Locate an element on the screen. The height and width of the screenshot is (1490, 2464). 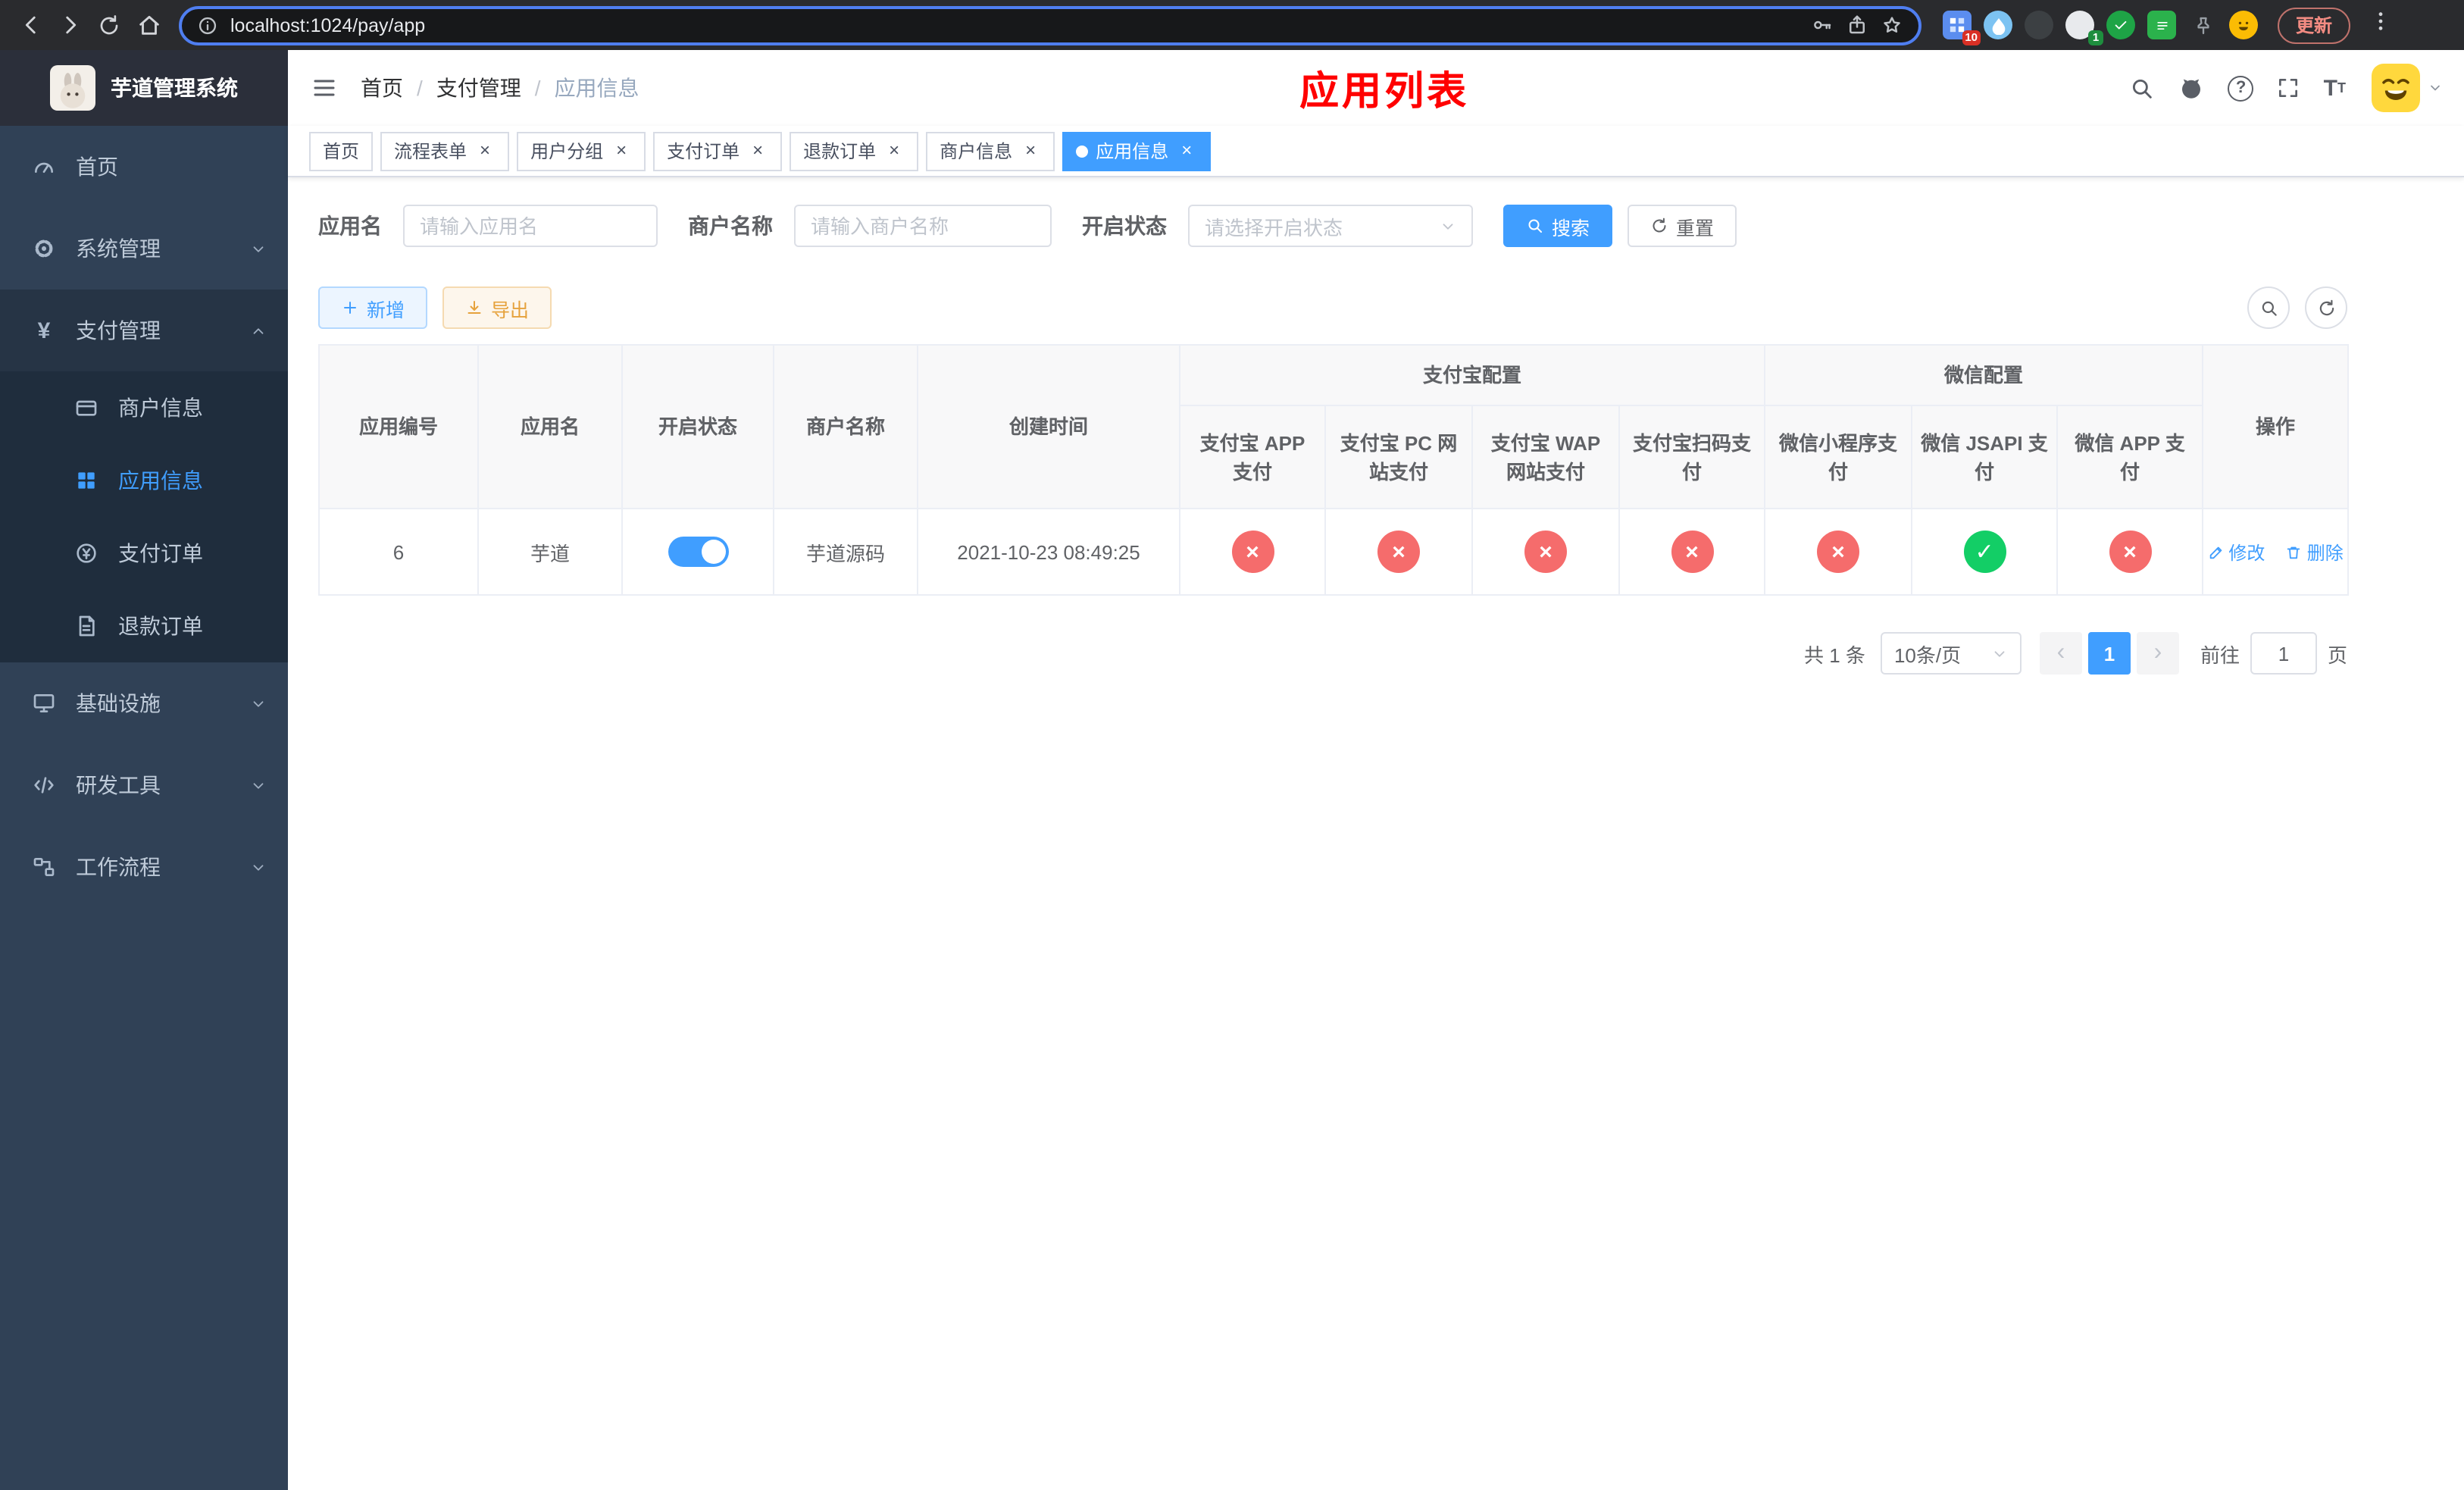
page-size-select: 10条/页 is located at coordinates (1951, 653).